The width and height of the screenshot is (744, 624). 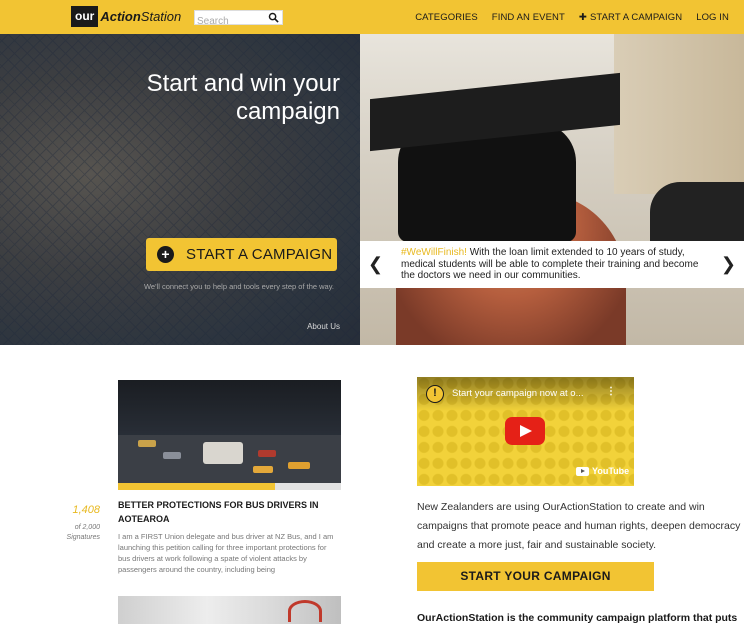 I want to click on start-campaign-label: START A CAMPAIGN, so click(x=259, y=254).